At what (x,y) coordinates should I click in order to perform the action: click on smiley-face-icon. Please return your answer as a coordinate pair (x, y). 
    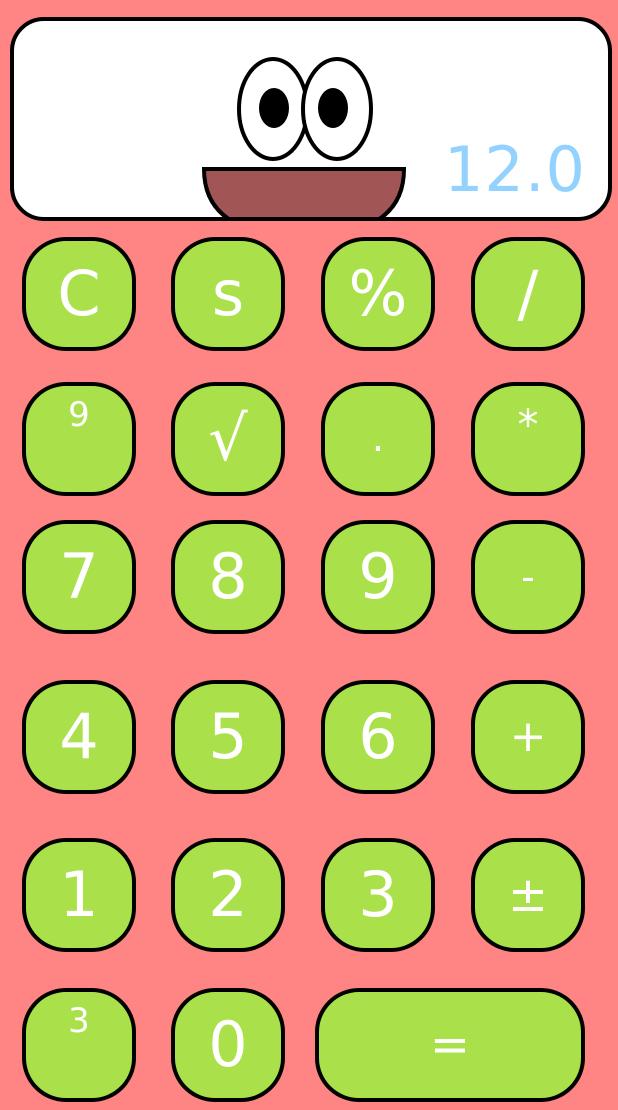
    Looking at the image, I should click on (303, 137).